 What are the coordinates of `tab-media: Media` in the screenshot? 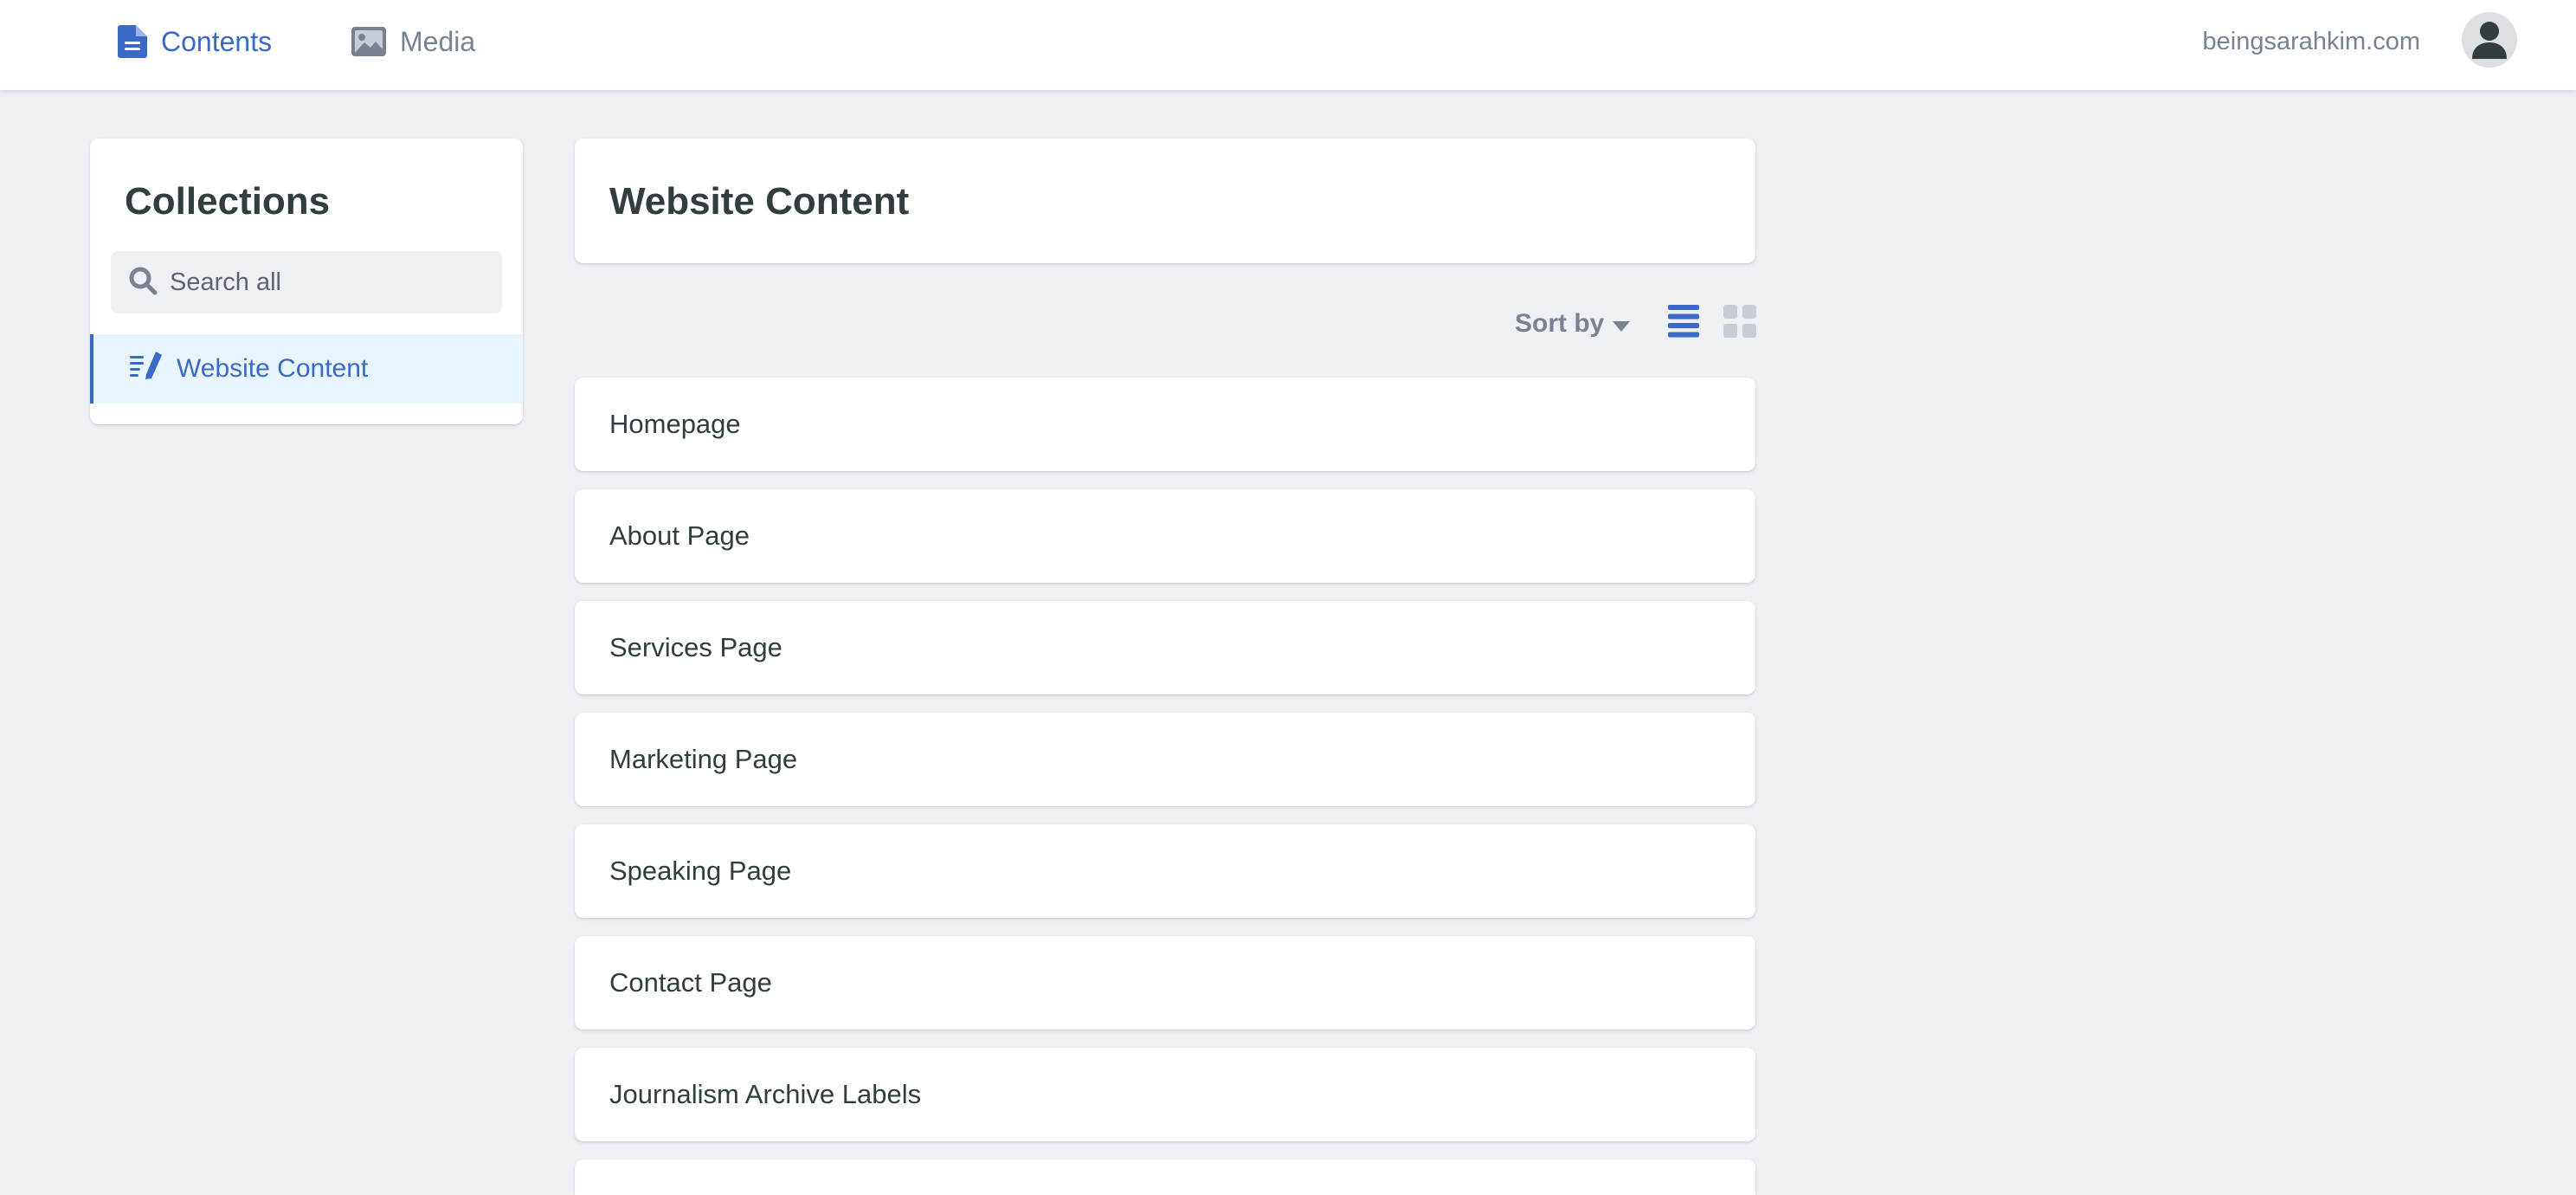 It's located at (413, 41).